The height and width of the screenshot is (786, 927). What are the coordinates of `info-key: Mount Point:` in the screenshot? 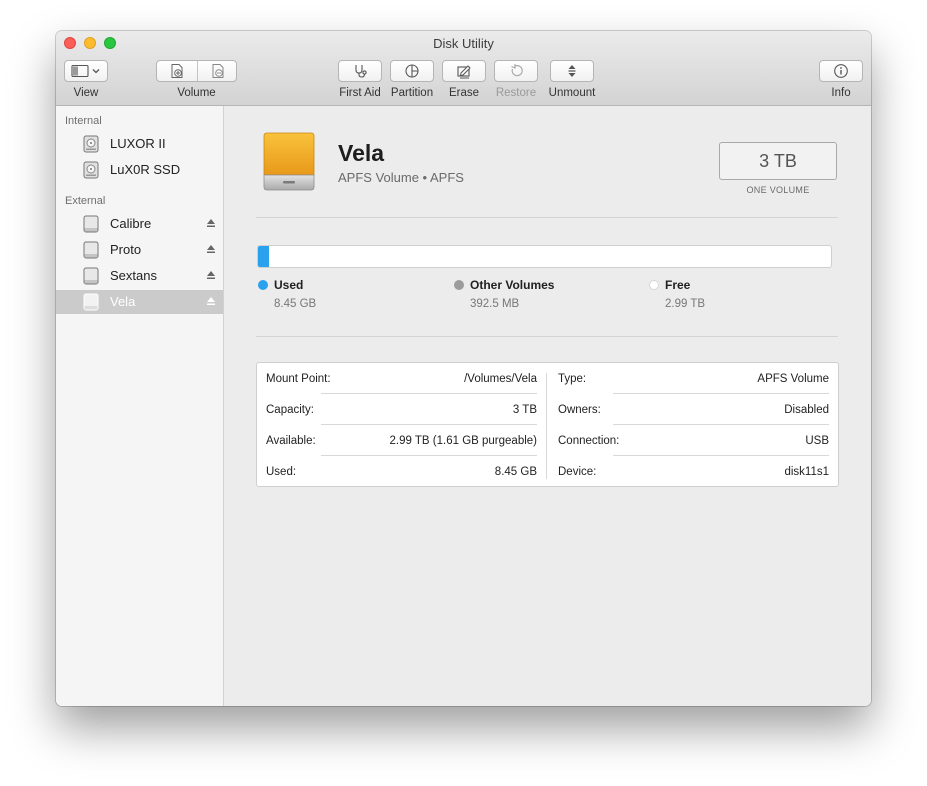 It's located at (298, 379).